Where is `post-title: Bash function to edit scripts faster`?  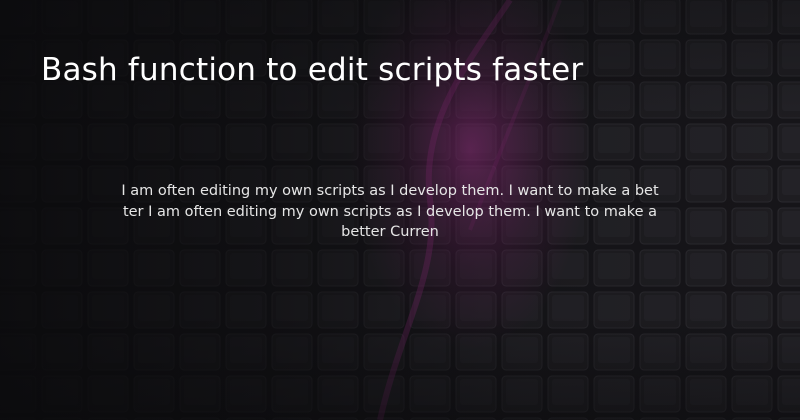 post-title: Bash function to edit scripts faster is located at coordinates (312, 70).